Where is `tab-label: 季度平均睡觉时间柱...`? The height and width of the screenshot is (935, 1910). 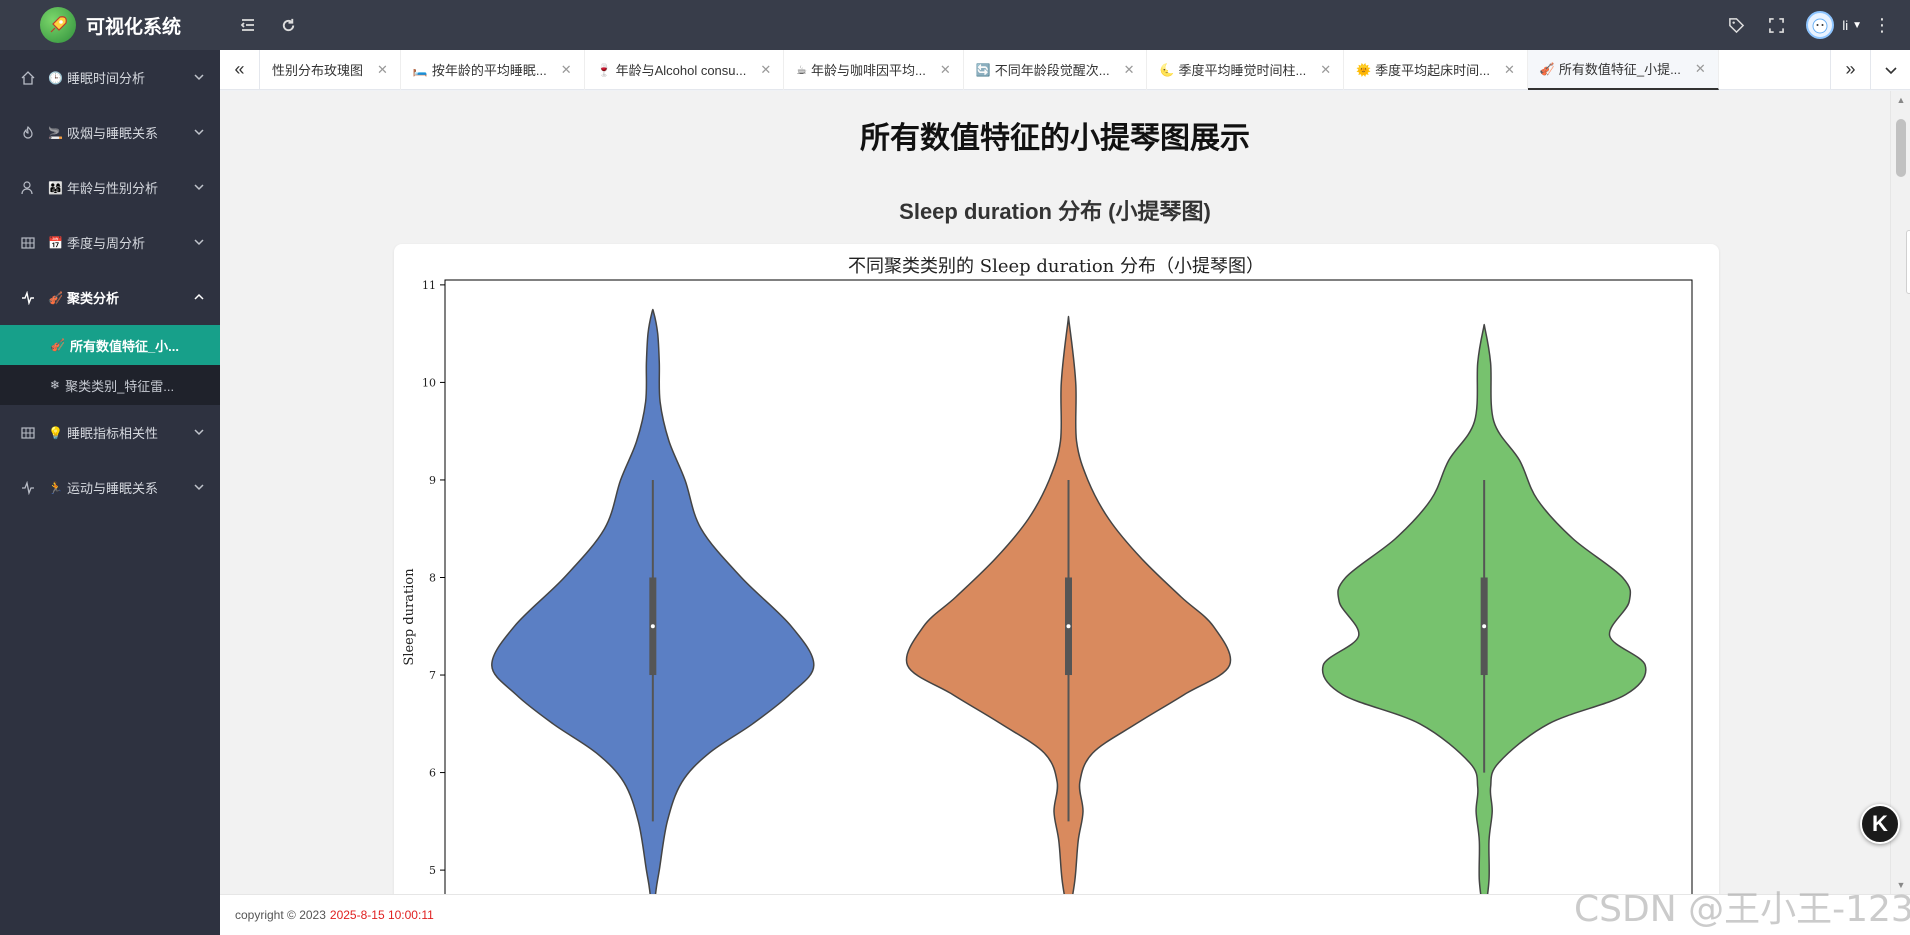 tab-label: 季度平均睡觉时间柱... is located at coordinates (1242, 70).